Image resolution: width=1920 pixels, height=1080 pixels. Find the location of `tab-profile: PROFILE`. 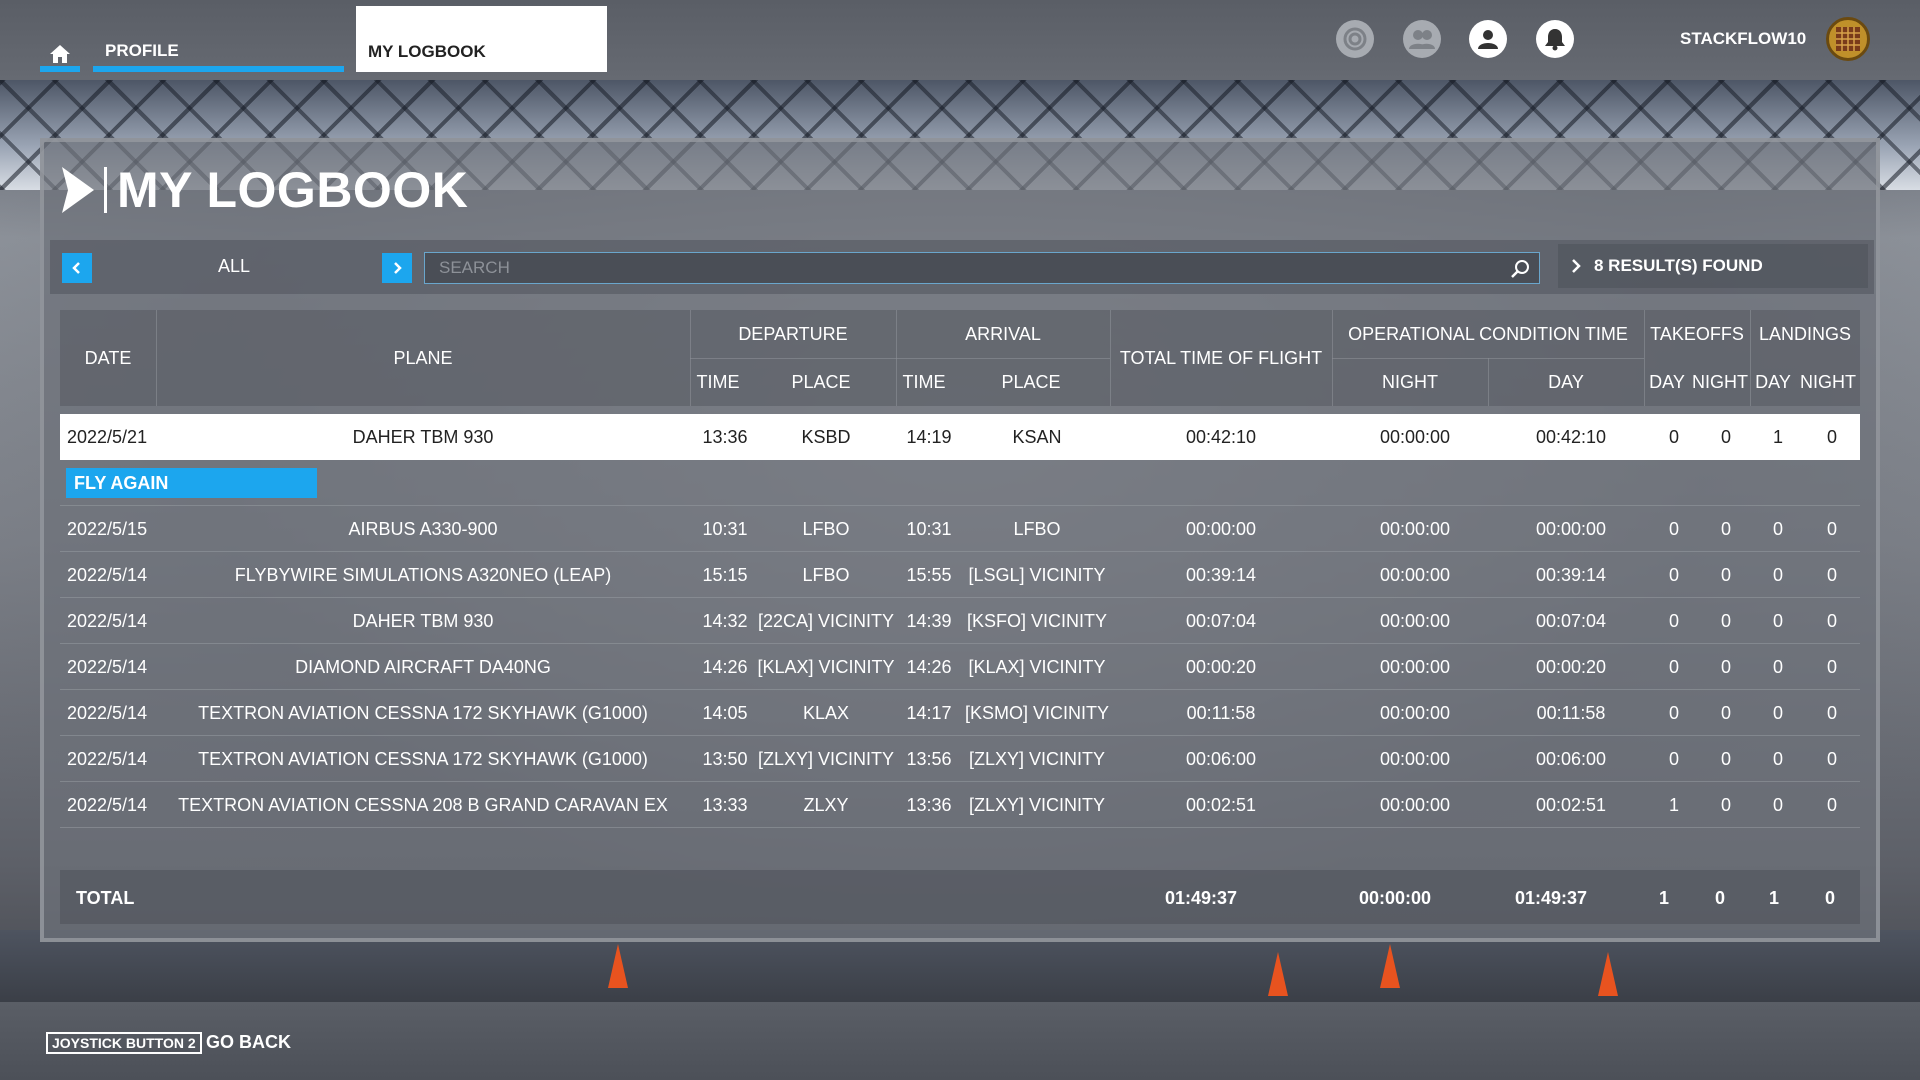

tab-profile: PROFILE is located at coordinates (218, 54).